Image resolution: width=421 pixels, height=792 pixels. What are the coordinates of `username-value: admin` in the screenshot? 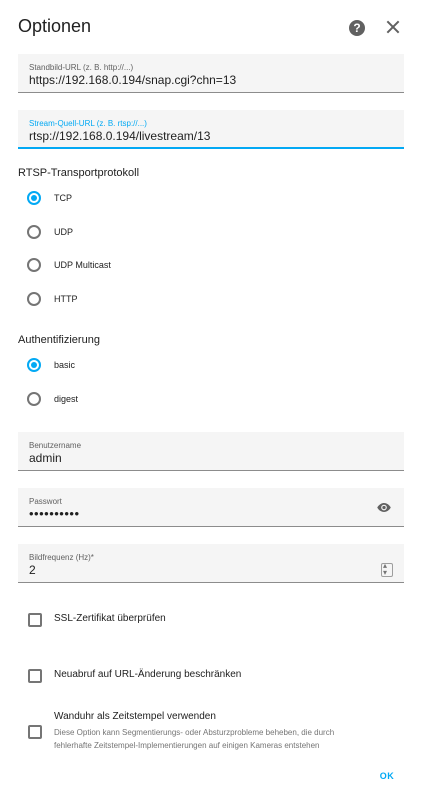 It's located at (45, 458).